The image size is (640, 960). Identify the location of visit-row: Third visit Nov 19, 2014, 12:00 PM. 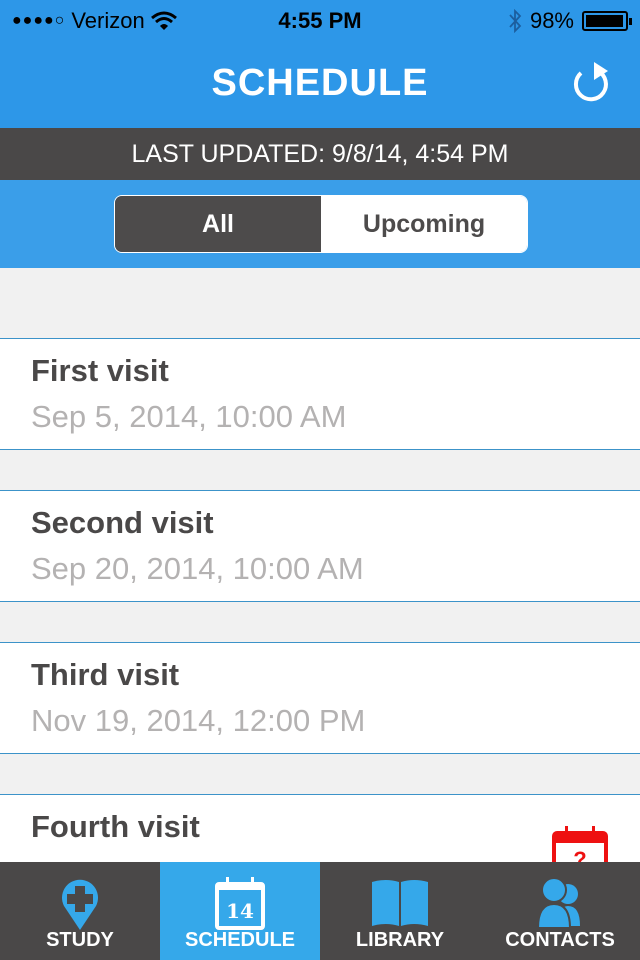
(320, 698).